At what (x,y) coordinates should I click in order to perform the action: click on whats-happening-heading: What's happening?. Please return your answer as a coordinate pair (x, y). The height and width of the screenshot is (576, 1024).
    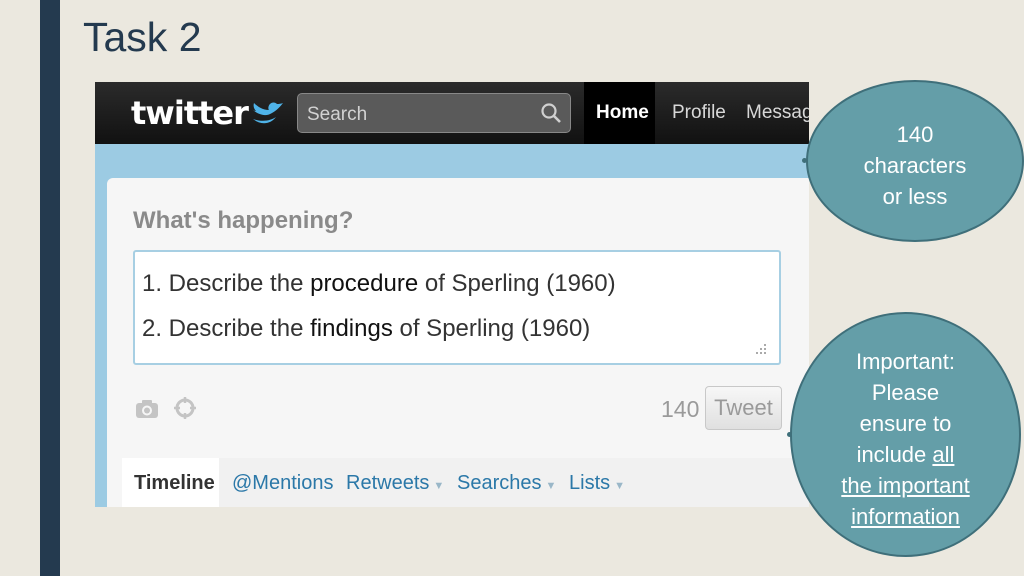
    Looking at the image, I should click on (243, 220).